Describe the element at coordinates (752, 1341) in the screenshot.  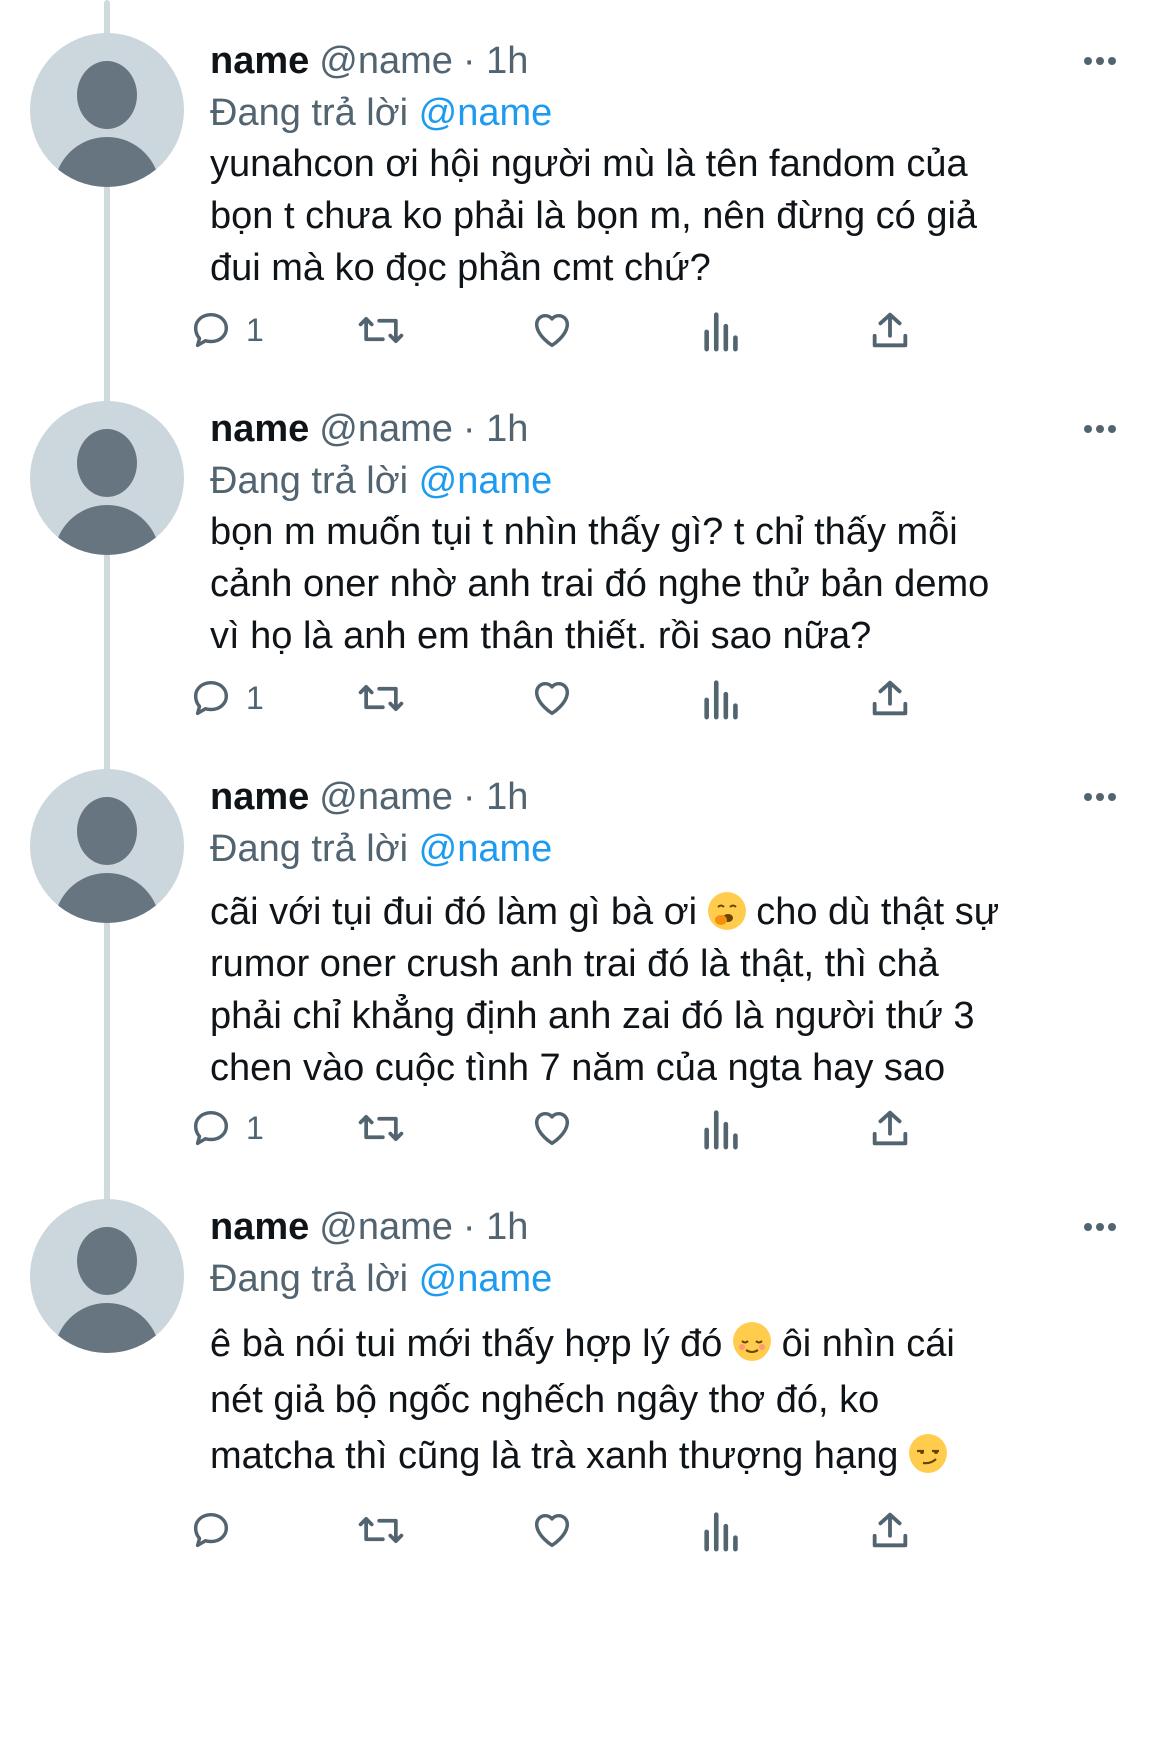
I see `relieved-face-emoji` at that location.